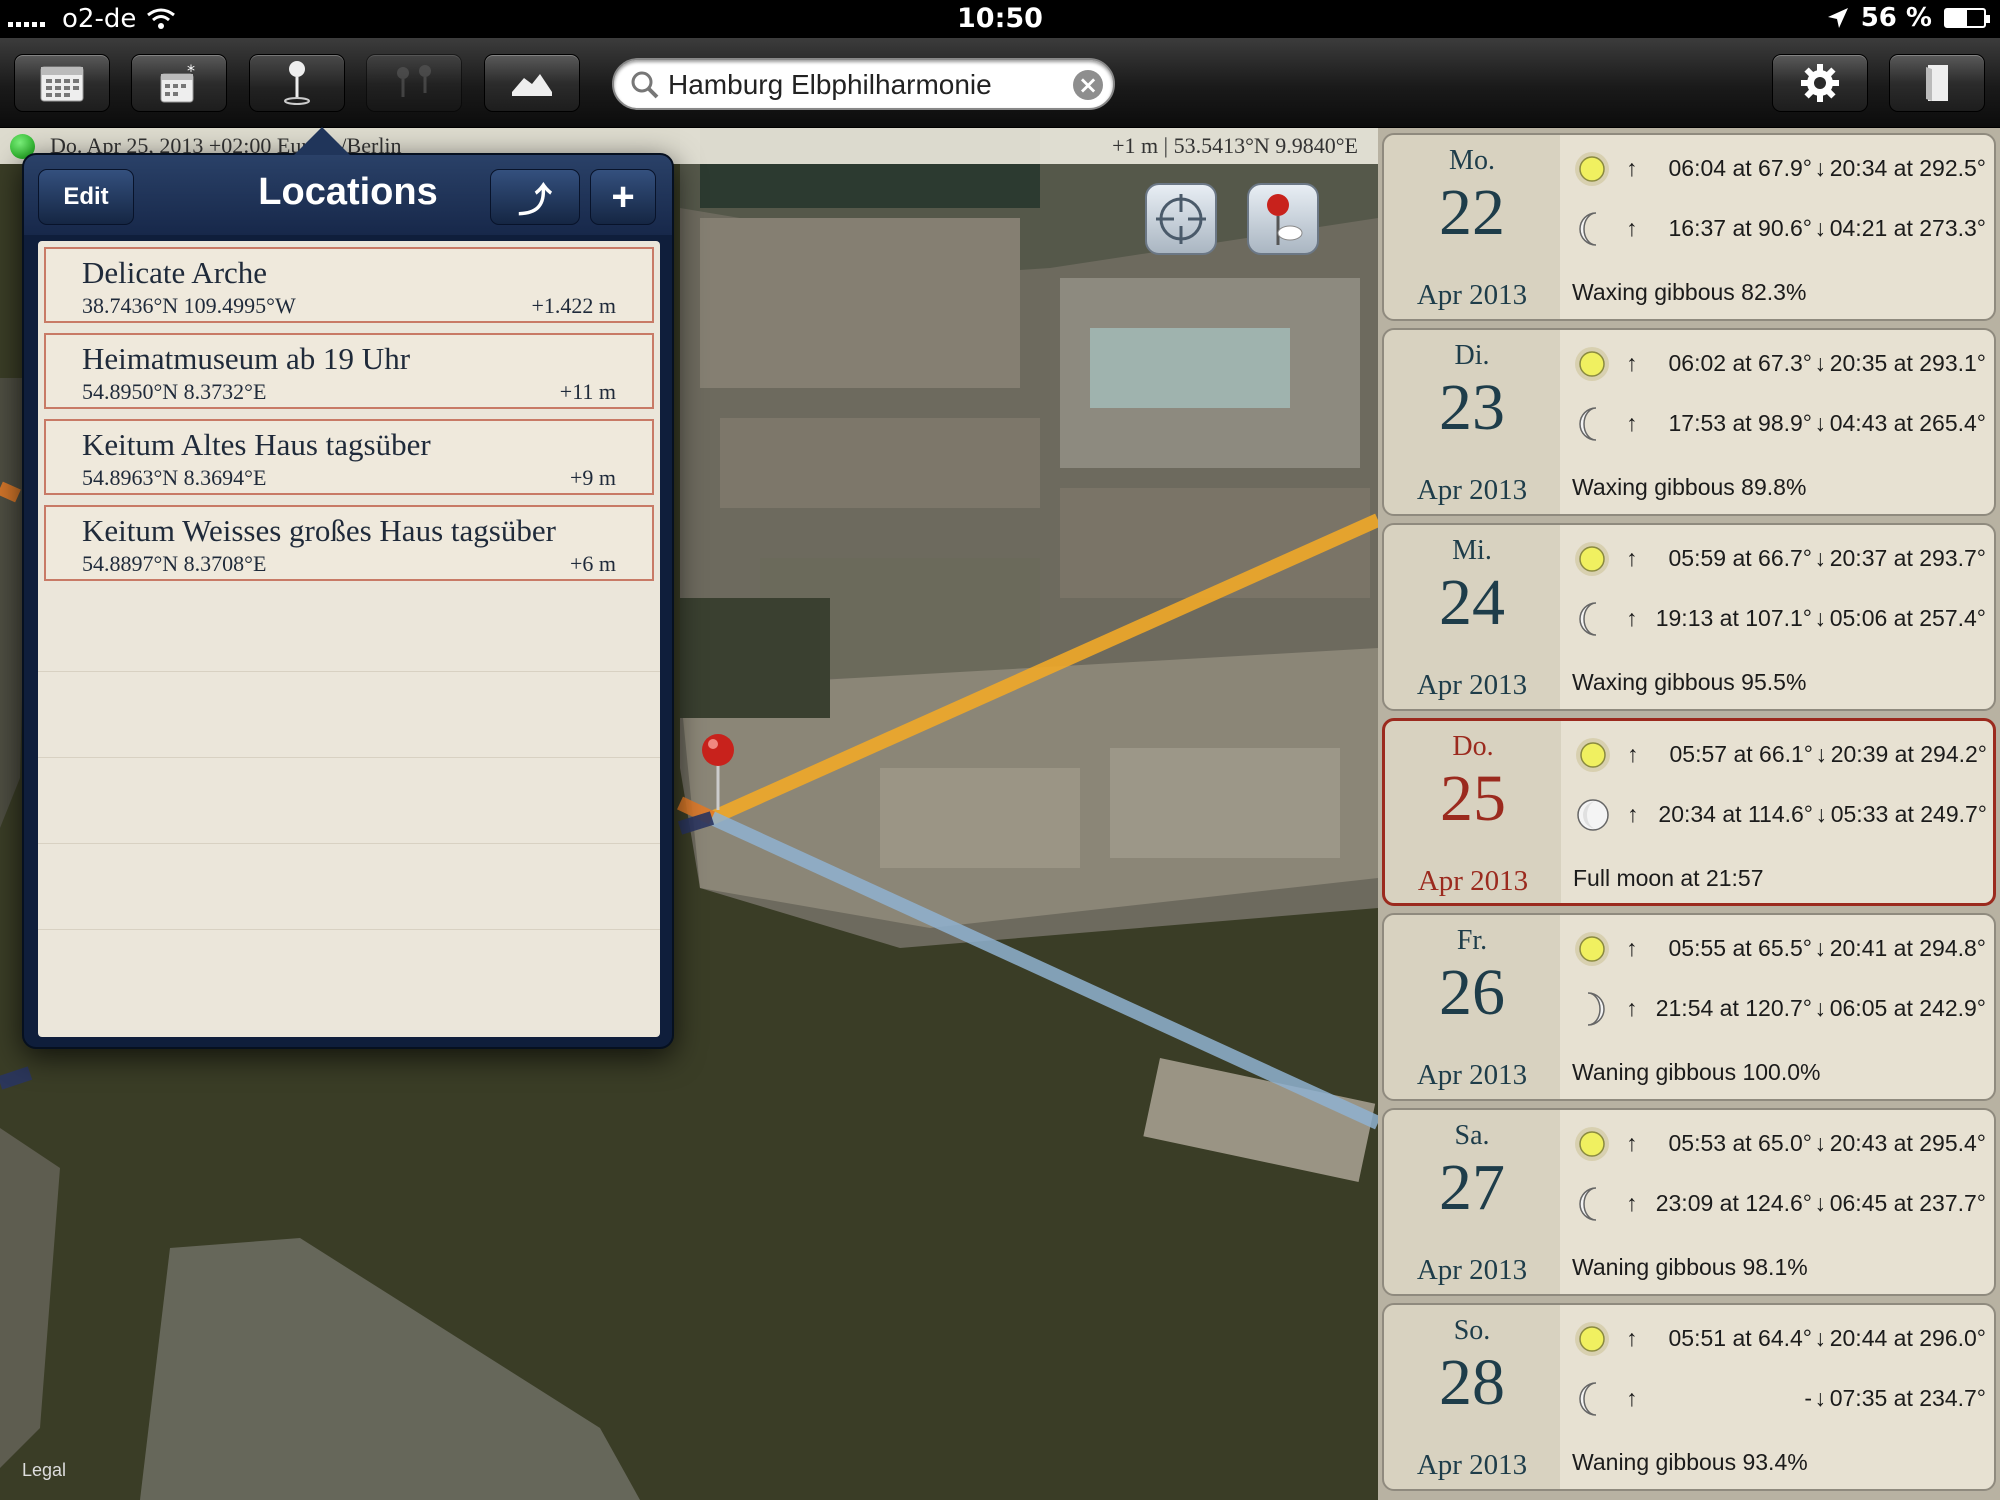 The height and width of the screenshot is (1500, 2000). I want to click on search-field: ×, so click(863, 84).